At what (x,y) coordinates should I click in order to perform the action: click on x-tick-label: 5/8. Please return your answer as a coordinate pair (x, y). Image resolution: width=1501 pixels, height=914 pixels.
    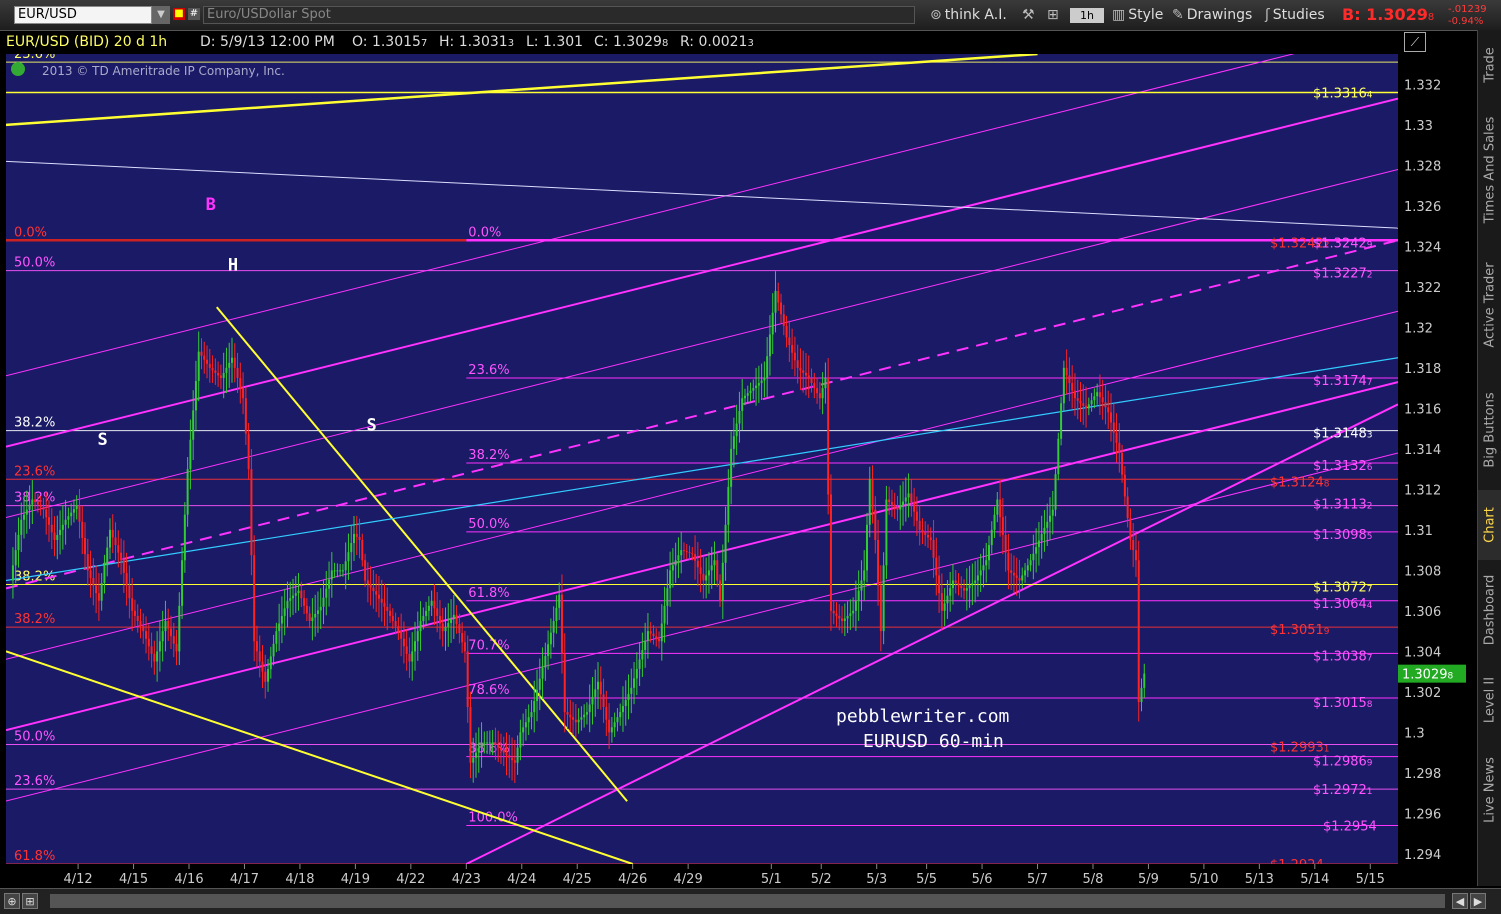
    Looking at the image, I should click on (1093, 879).